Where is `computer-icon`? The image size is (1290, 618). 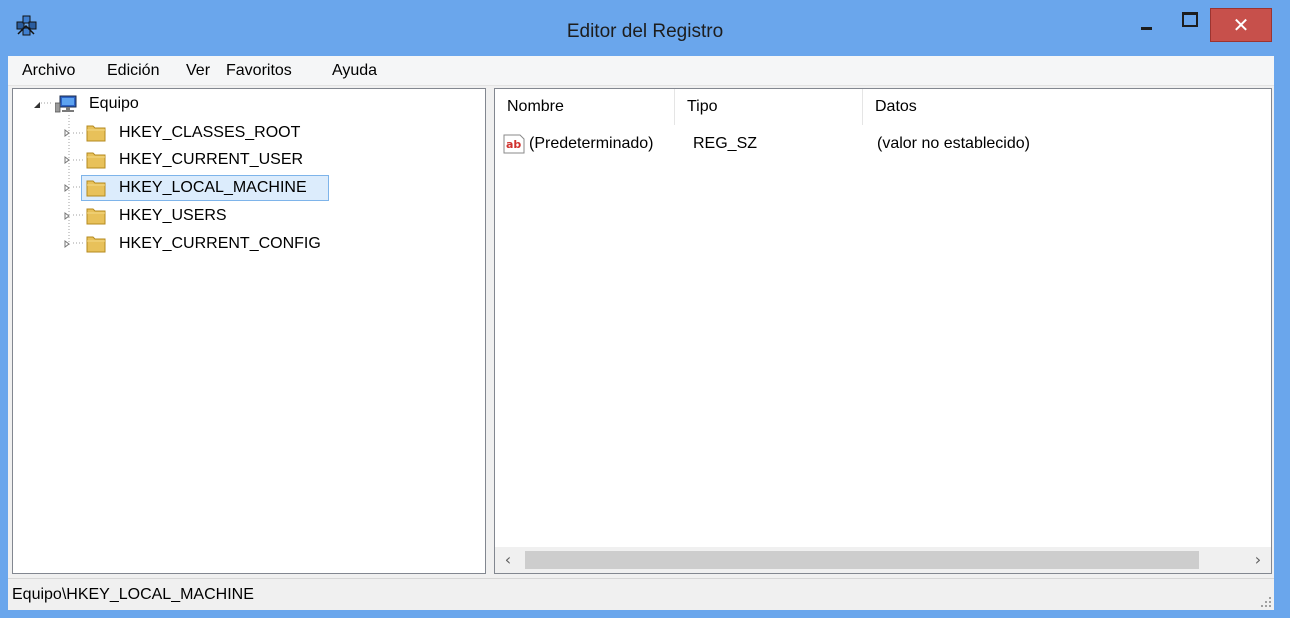 computer-icon is located at coordinates (66, 104).